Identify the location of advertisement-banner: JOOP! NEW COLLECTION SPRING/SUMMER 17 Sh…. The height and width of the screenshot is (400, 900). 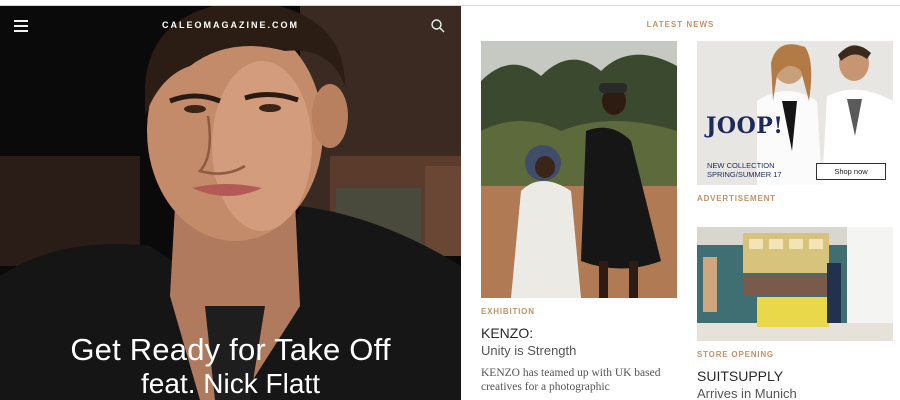
(795, 113).